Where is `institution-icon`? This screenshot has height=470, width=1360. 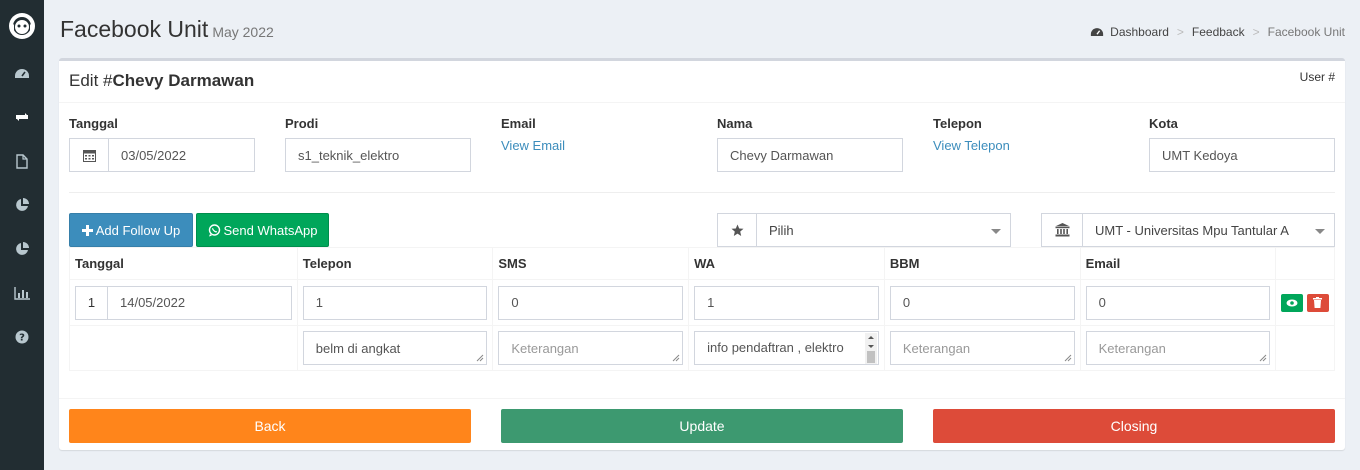
institution-icon is located at coordinates (1061, 230).